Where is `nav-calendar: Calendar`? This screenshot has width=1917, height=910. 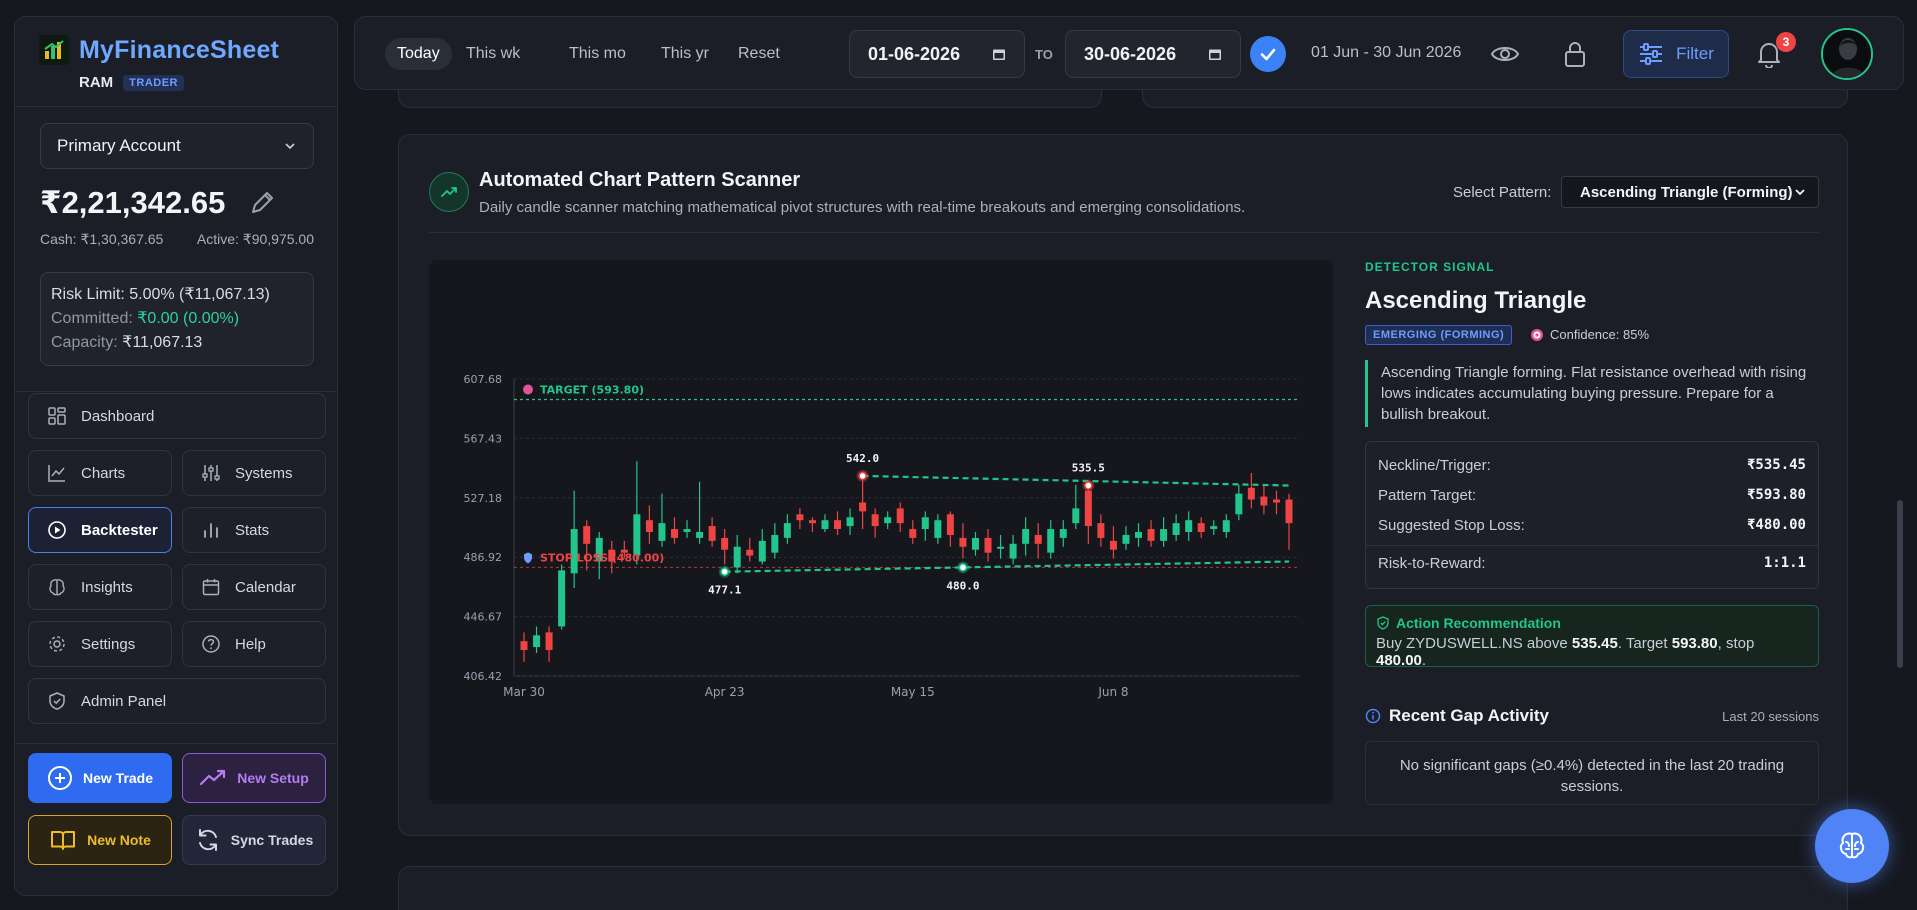
nav-calendar: Calendar is located at coordinates (254, 587).